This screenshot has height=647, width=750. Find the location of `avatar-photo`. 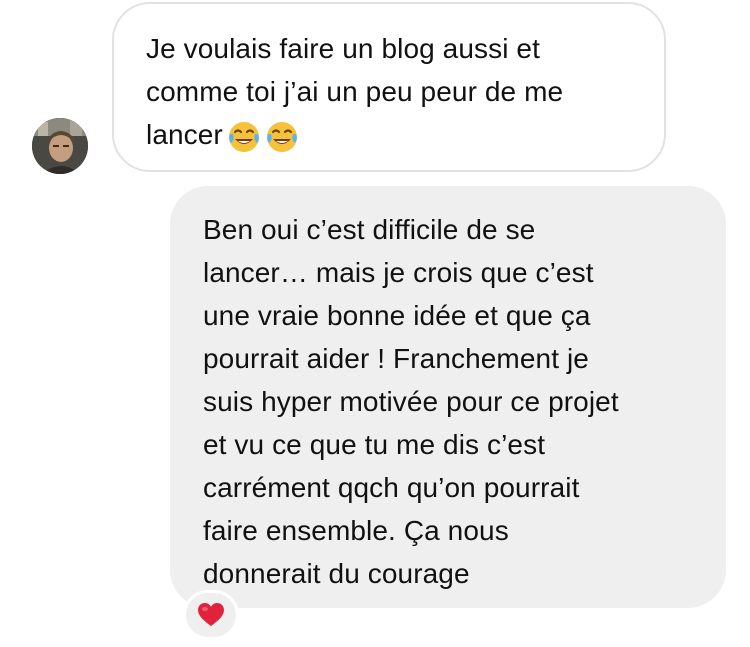

avatar-photo is located at coordinates (60, 146).